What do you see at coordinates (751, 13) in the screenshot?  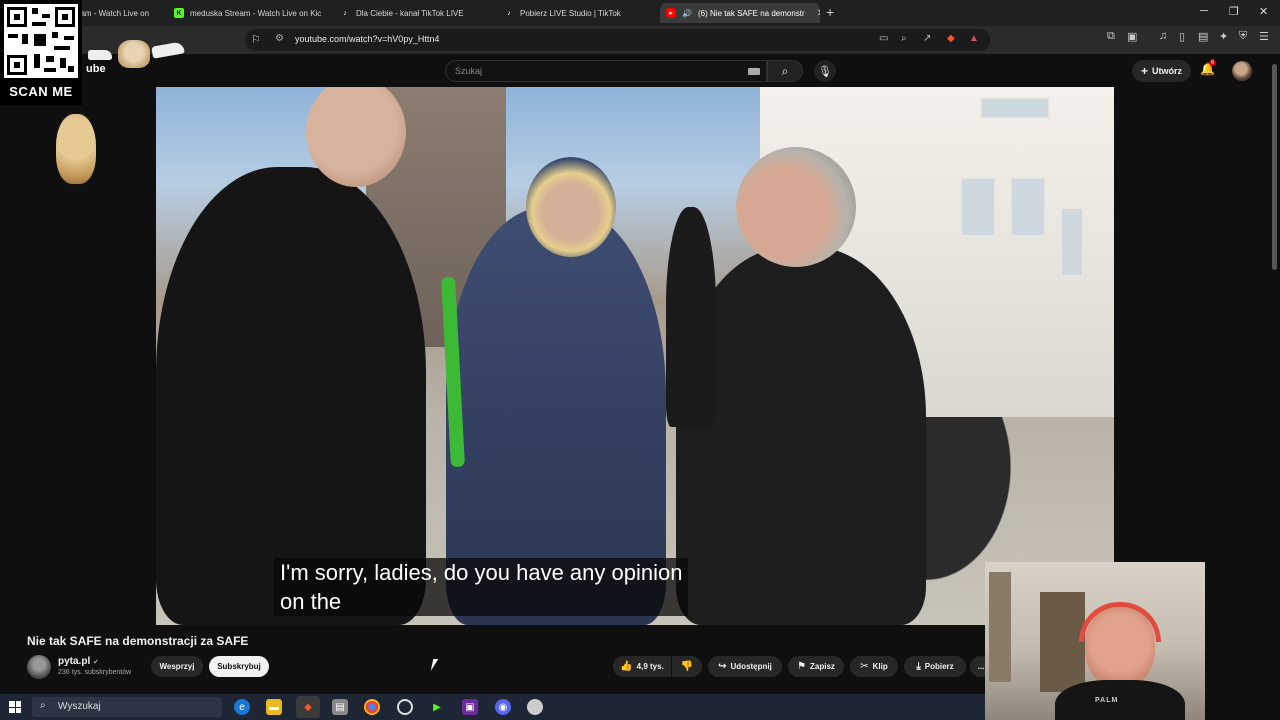 I see `tab-5-label: (6) Nie tak SAFE na demonstr` at bounding box center [751, 13].